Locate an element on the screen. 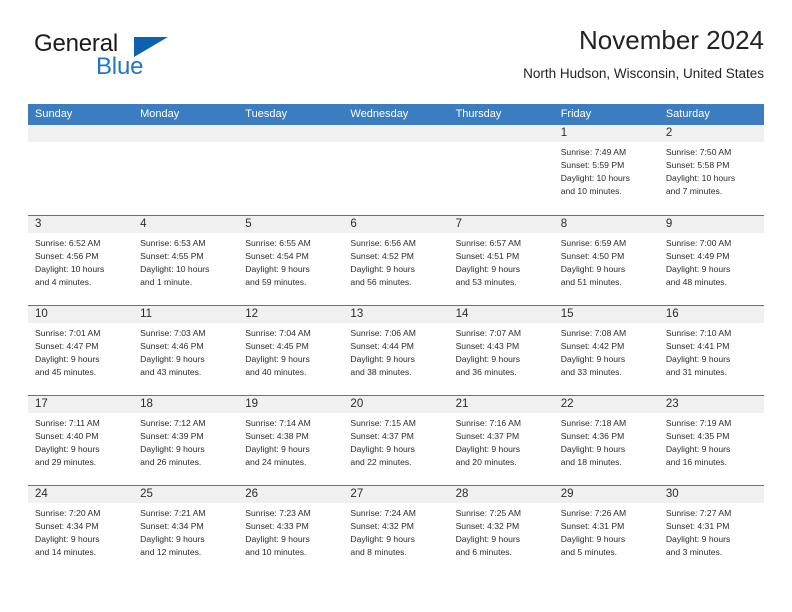 Image resolution: width=792 pixels, height=612 pixels. sunrise-time: Sunrise: 6:57 AM is located at coordinates (488, 242).